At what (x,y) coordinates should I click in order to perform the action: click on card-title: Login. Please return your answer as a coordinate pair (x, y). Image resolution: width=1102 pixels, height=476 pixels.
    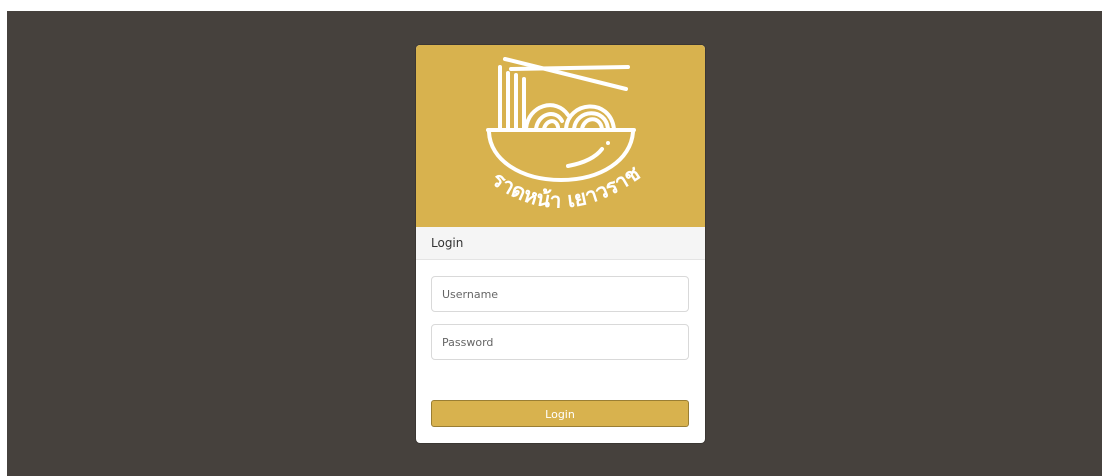
    Looking at the image, I should click on (447, 243).